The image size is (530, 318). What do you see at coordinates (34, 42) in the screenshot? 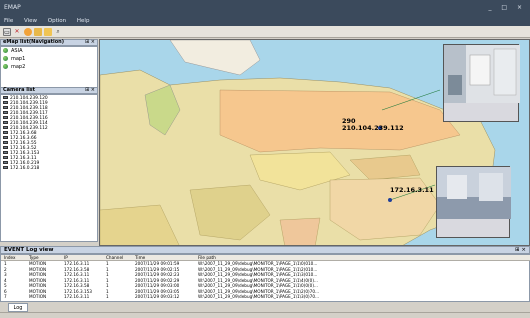
I see `nav-panel-title: eMap list(Navigation)` at bounding box center [34, 42].